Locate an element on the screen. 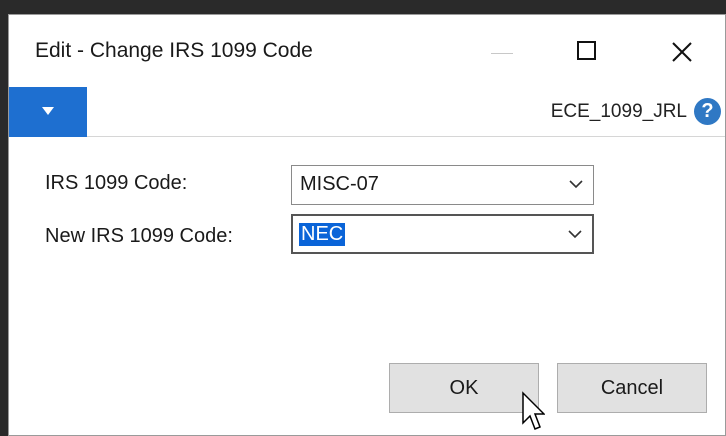  irs-code-label: IRS 1099 Code: is located at coordinates (116, 183).